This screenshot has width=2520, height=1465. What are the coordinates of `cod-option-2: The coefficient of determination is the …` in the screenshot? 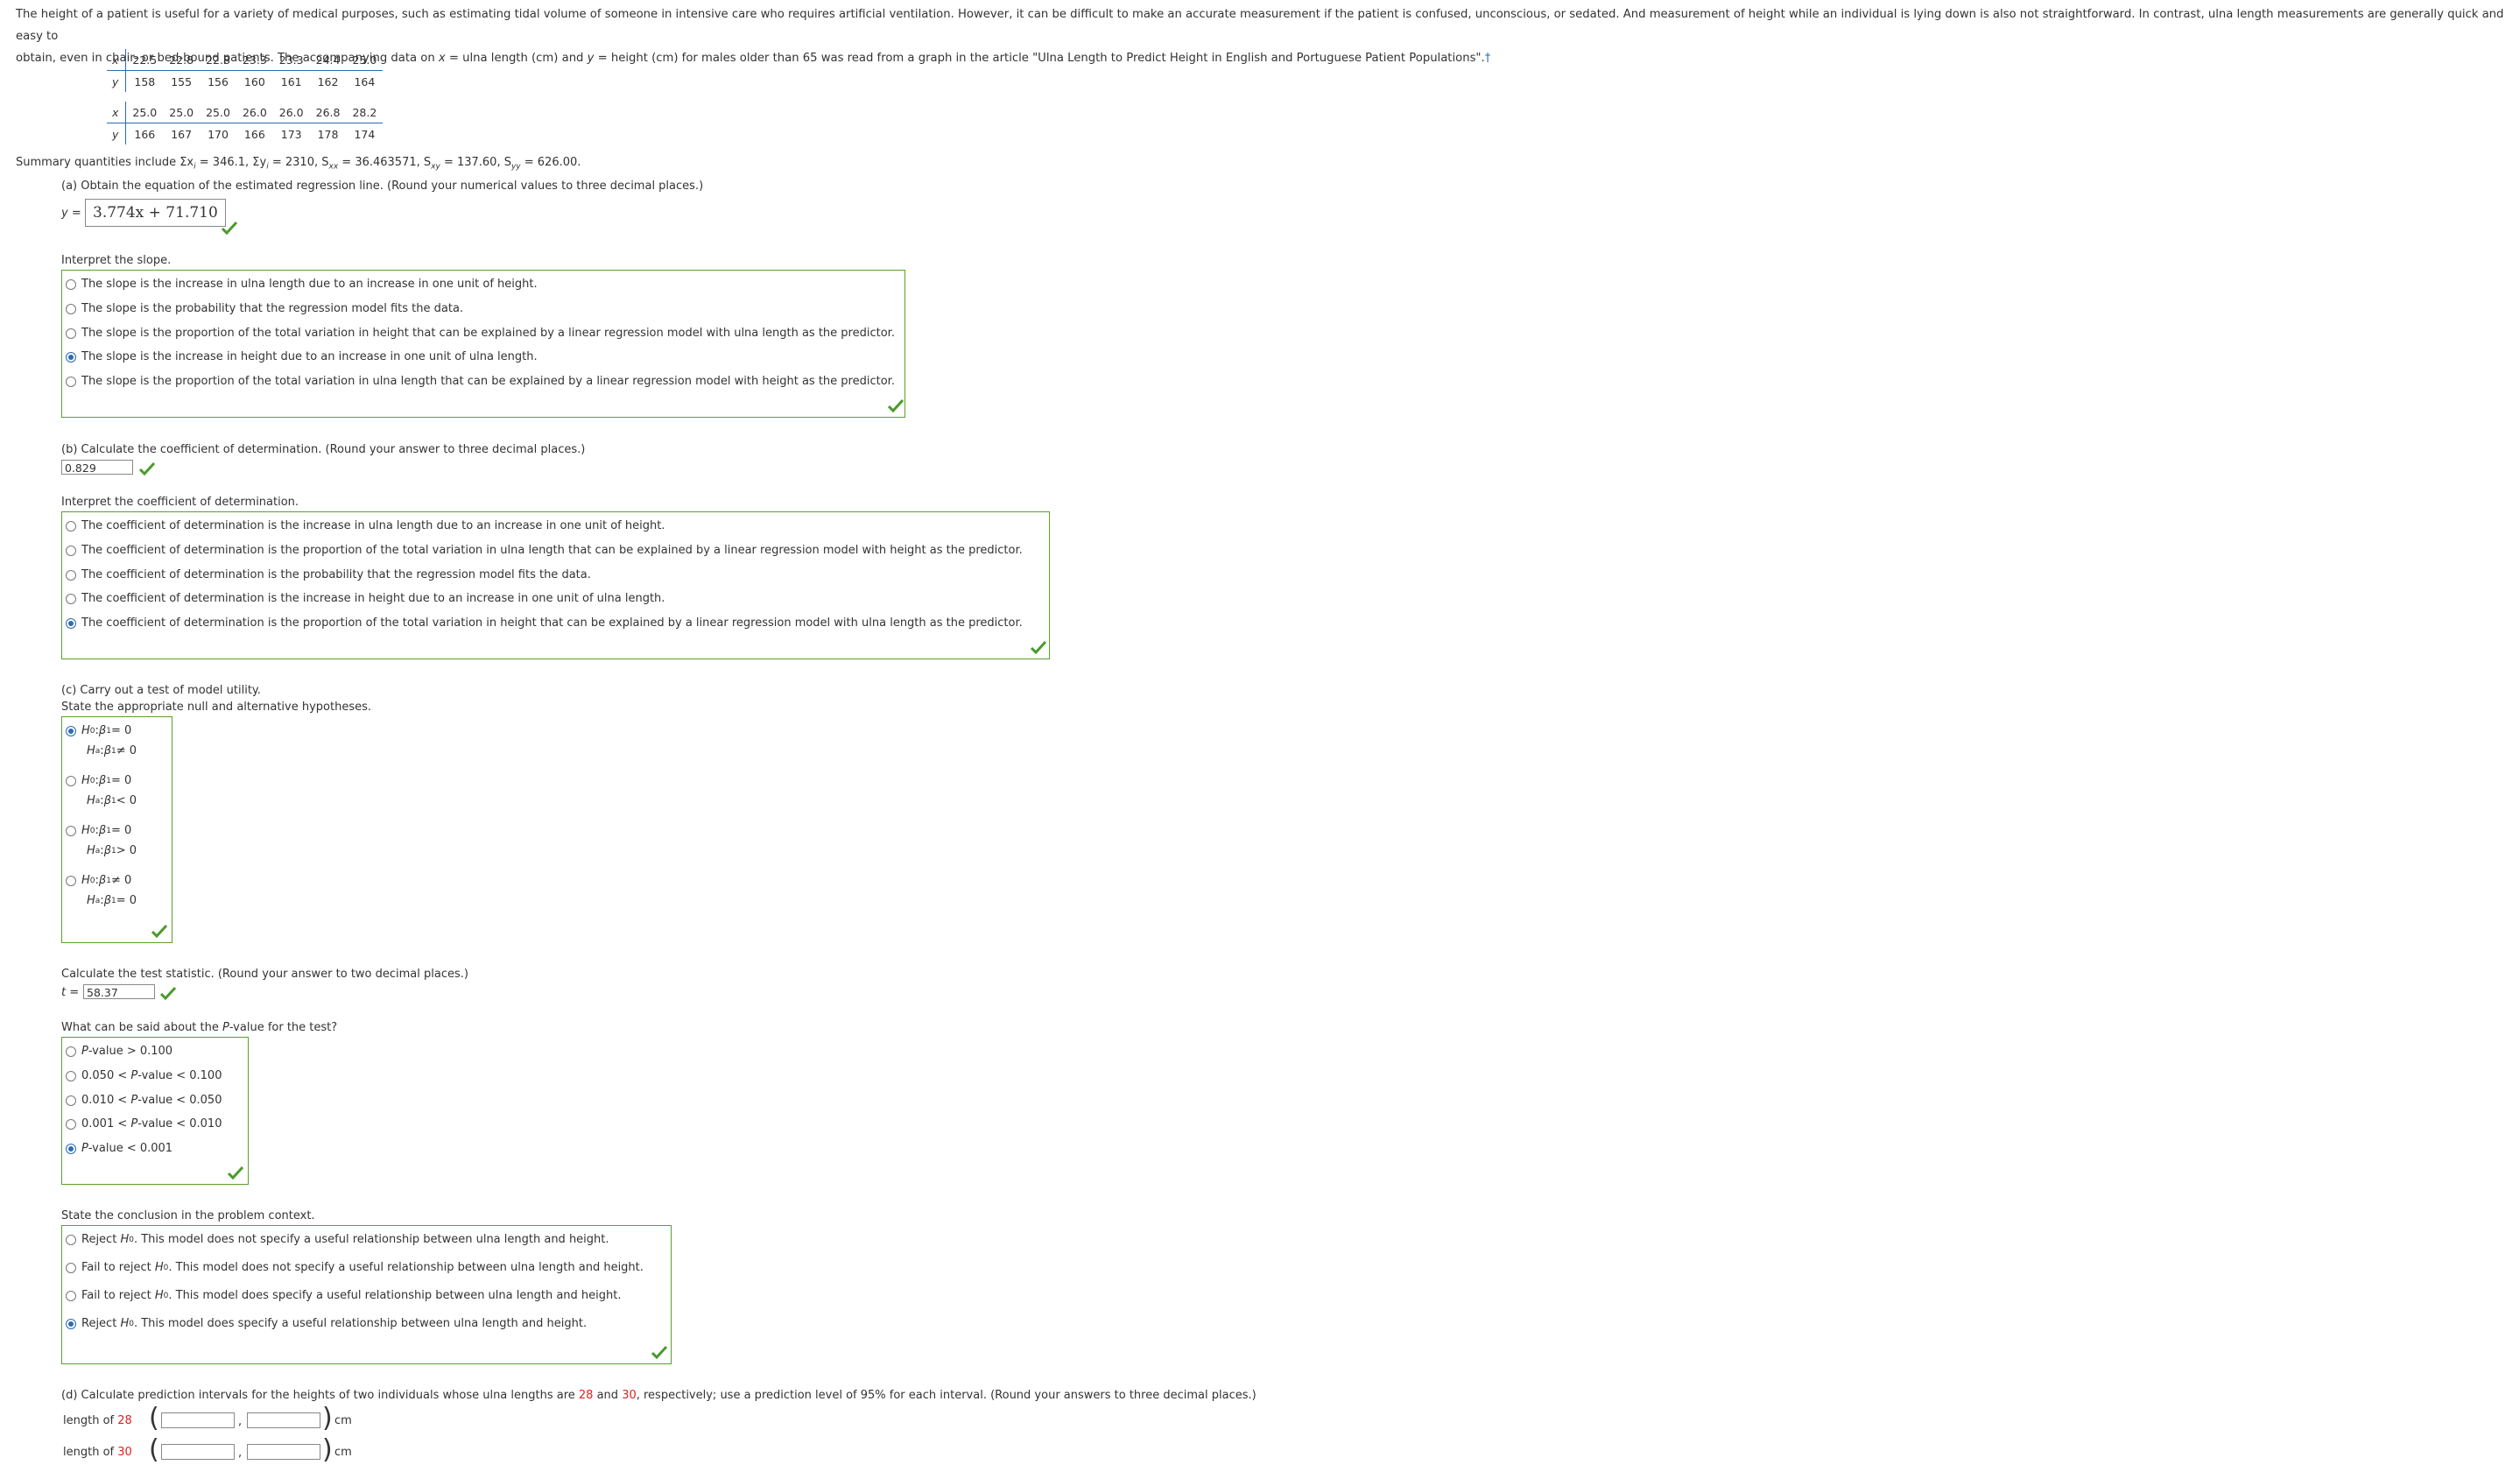 It's located at (328, 574).